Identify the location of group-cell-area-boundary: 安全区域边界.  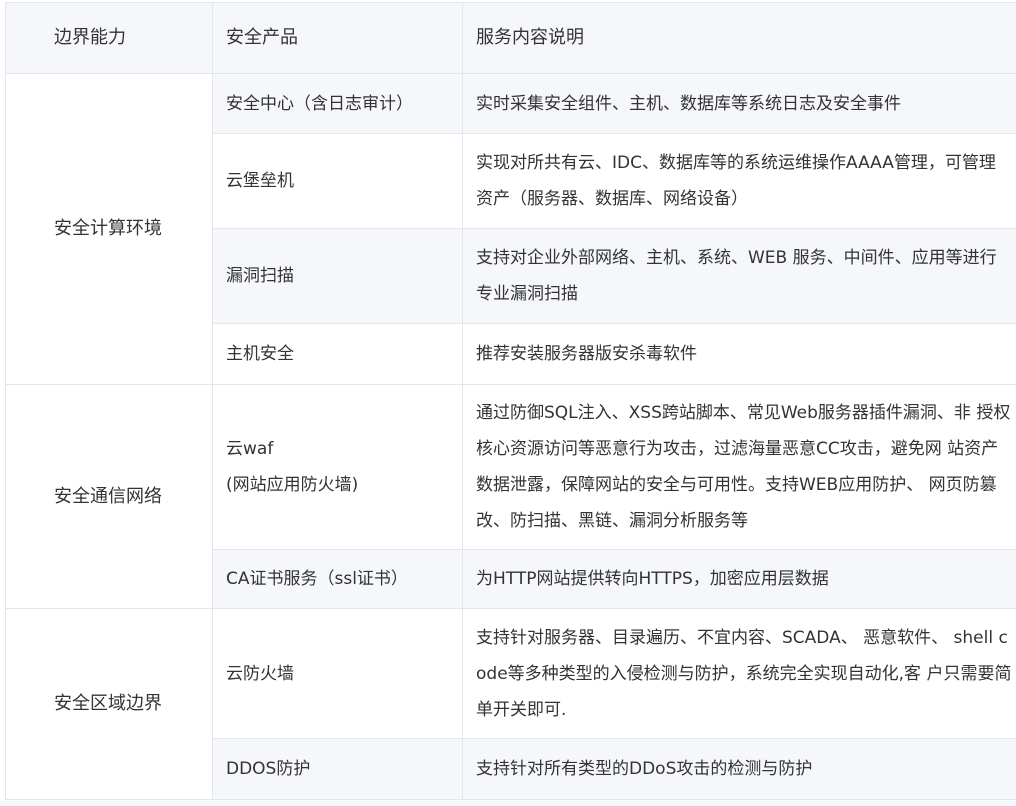
(109, 704).